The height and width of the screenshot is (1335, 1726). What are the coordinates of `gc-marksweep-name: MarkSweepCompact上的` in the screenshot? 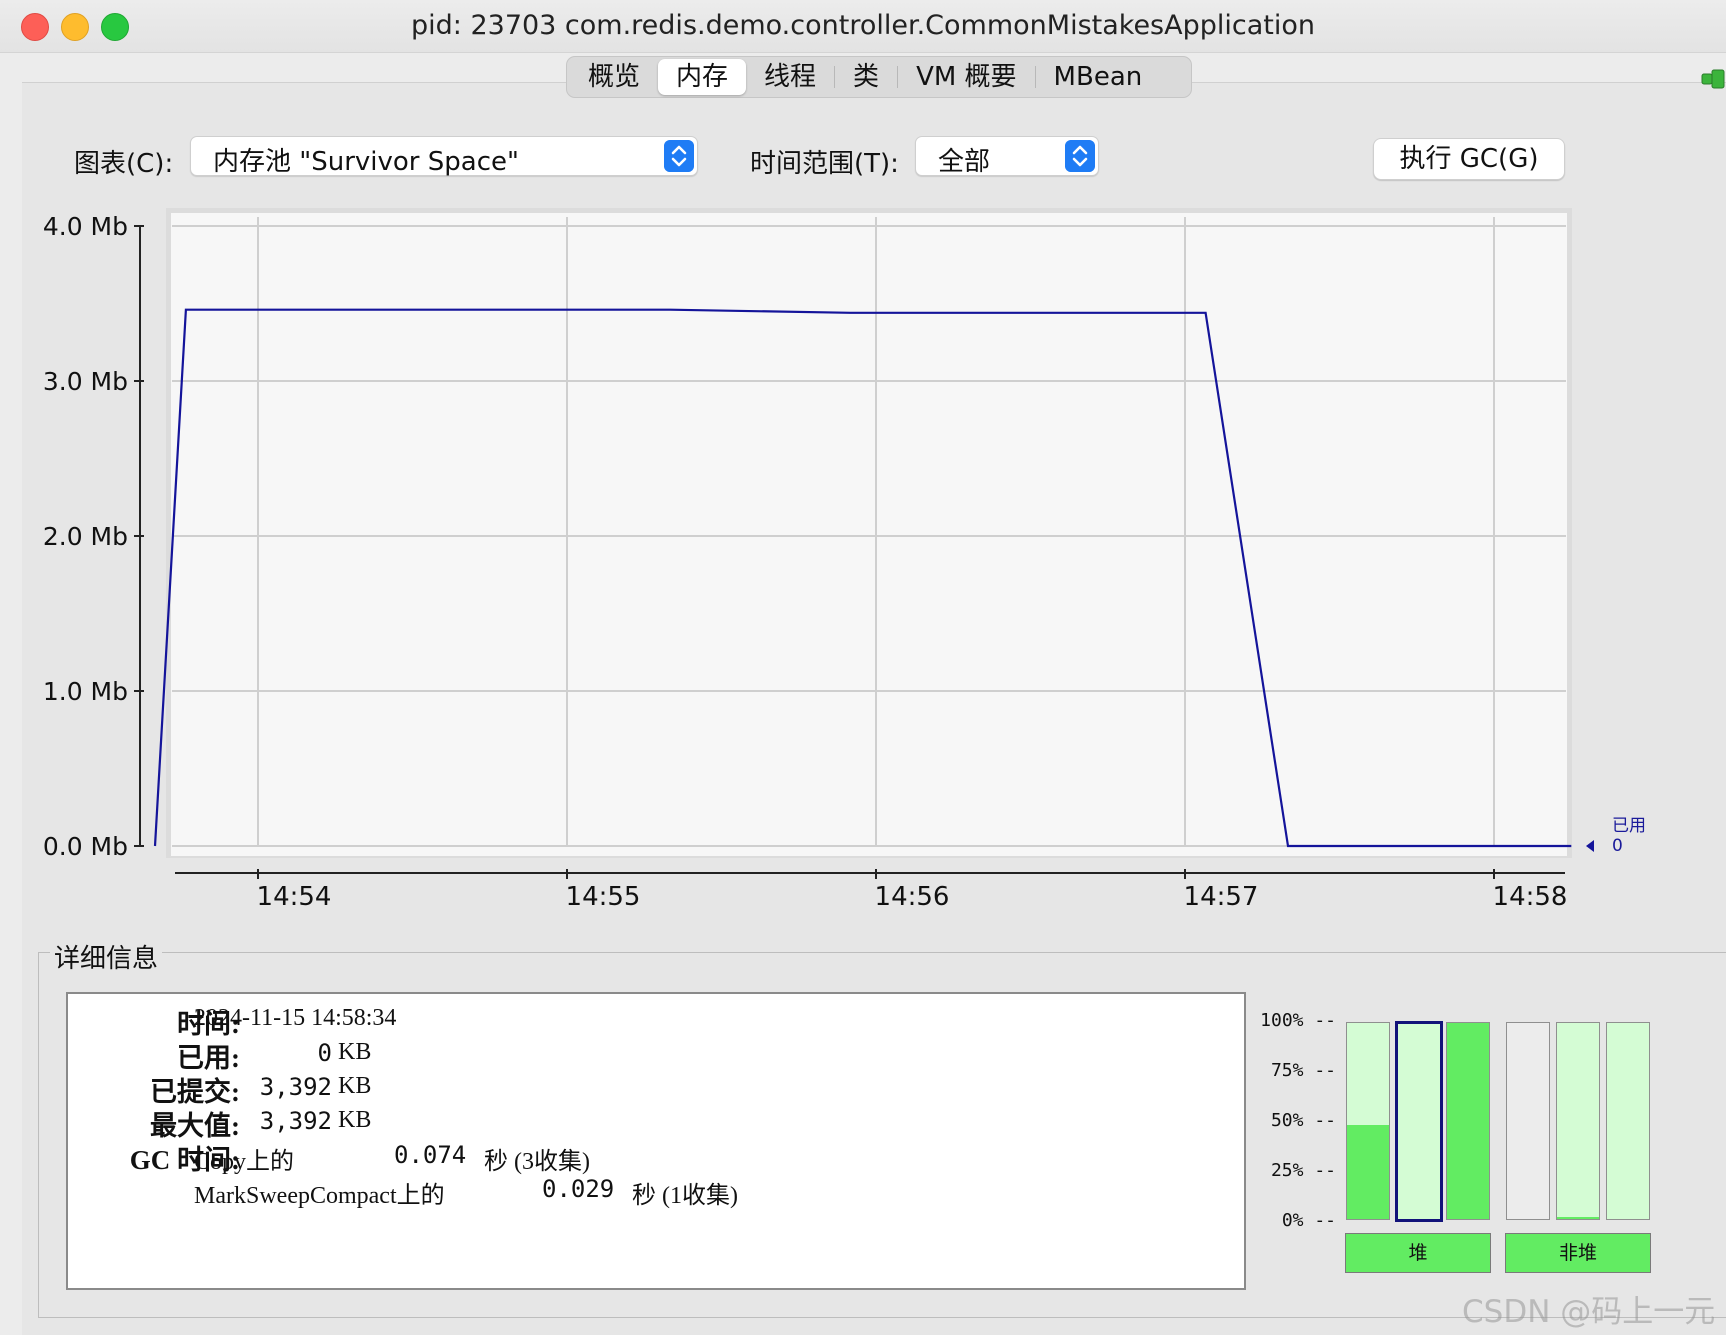 It's located at (319, 1196).